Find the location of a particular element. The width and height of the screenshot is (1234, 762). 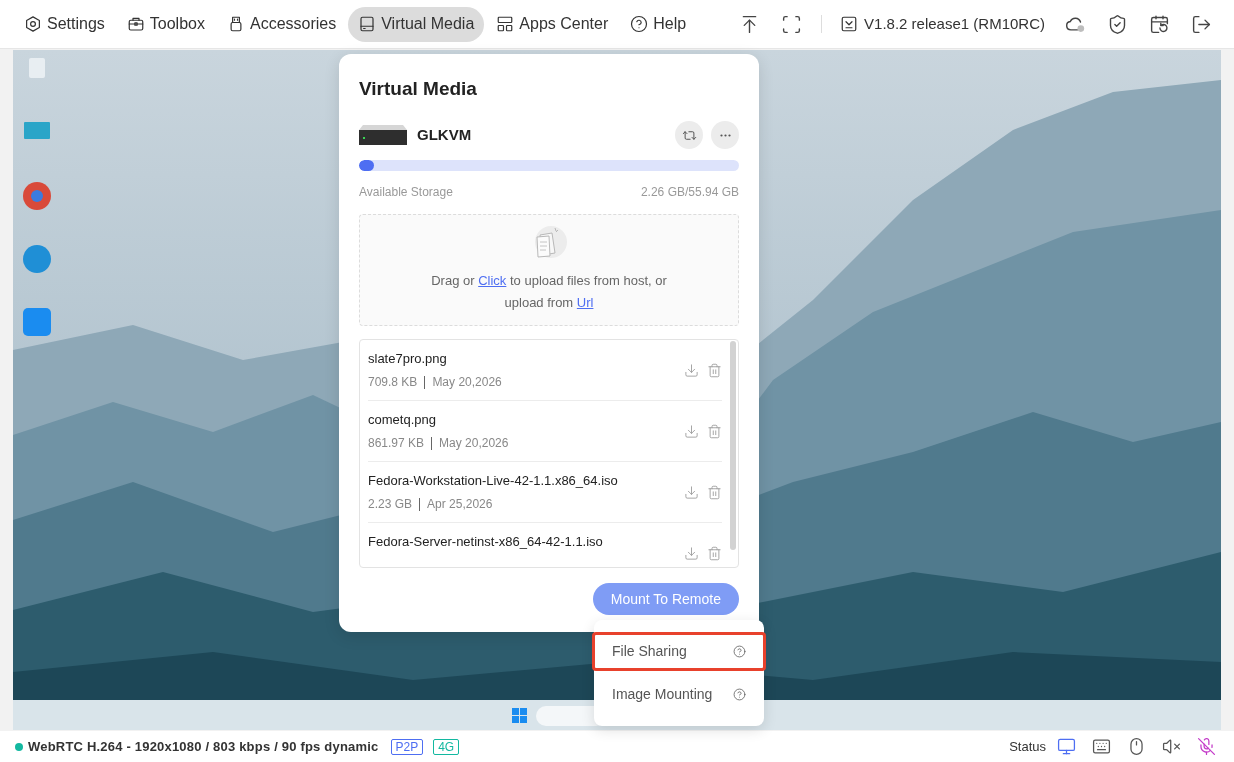

version-button: V1.8.2 release1 (RM10RC) is located at coordinates (942, 24).